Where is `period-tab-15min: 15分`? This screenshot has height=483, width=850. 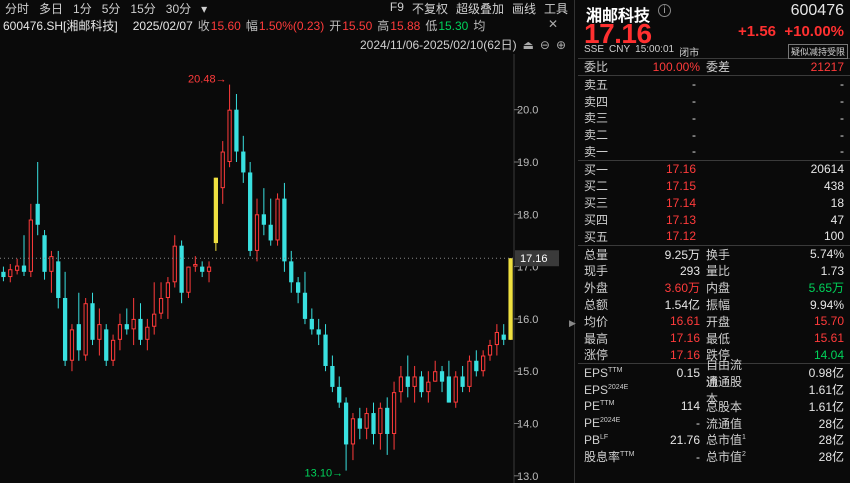
period-tab-15min: 15分 is located at coordinates (142, 8).